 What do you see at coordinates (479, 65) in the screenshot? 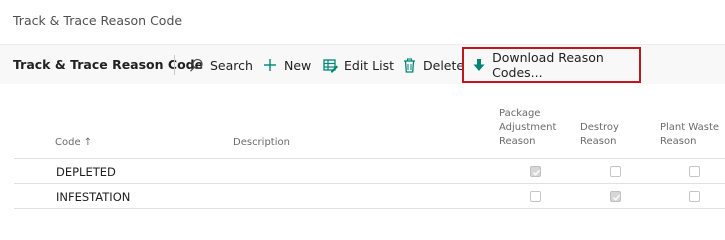
I see `download-arrow-icon` at bounding box center [479, 65].